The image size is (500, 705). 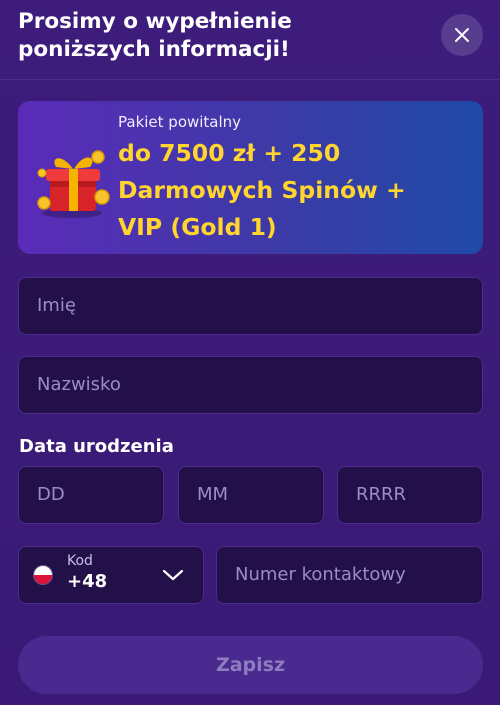 I want to click on birth-day-field: DD, so click(x=91, y=495).